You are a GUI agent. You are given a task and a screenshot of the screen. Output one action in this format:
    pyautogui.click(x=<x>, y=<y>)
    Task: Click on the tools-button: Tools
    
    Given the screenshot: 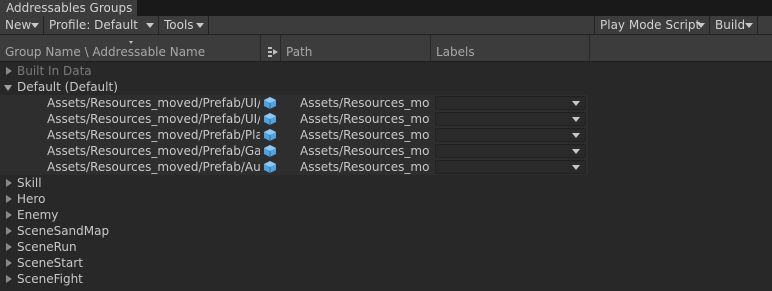 What is the action you would take?
    pyautogui.click(x=184, y=25)
    